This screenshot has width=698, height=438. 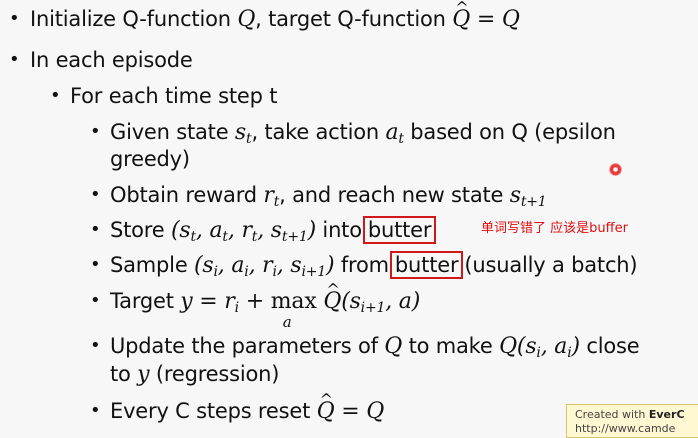 What do you see at coordinates (509, 132) in the screenshot?
I see `text: based on Q (epsilon` at bounding box center [509, 132].